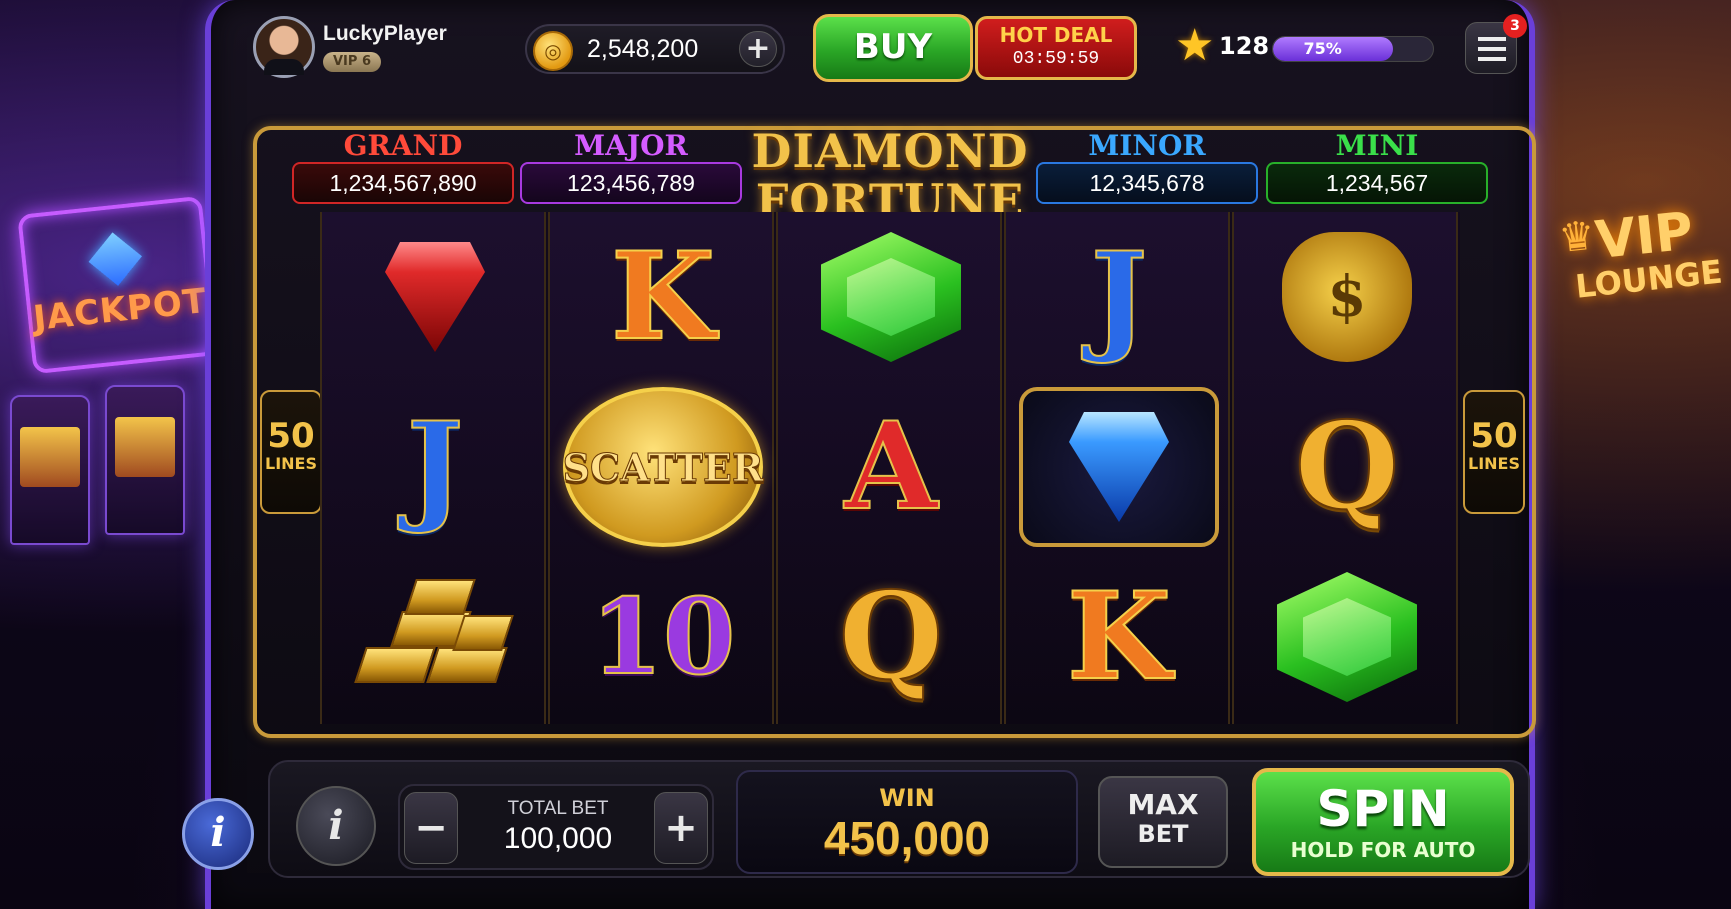 The height and width of the screenshot is (909, 1731). I want to click on diamond-icon, so click(115, 259).